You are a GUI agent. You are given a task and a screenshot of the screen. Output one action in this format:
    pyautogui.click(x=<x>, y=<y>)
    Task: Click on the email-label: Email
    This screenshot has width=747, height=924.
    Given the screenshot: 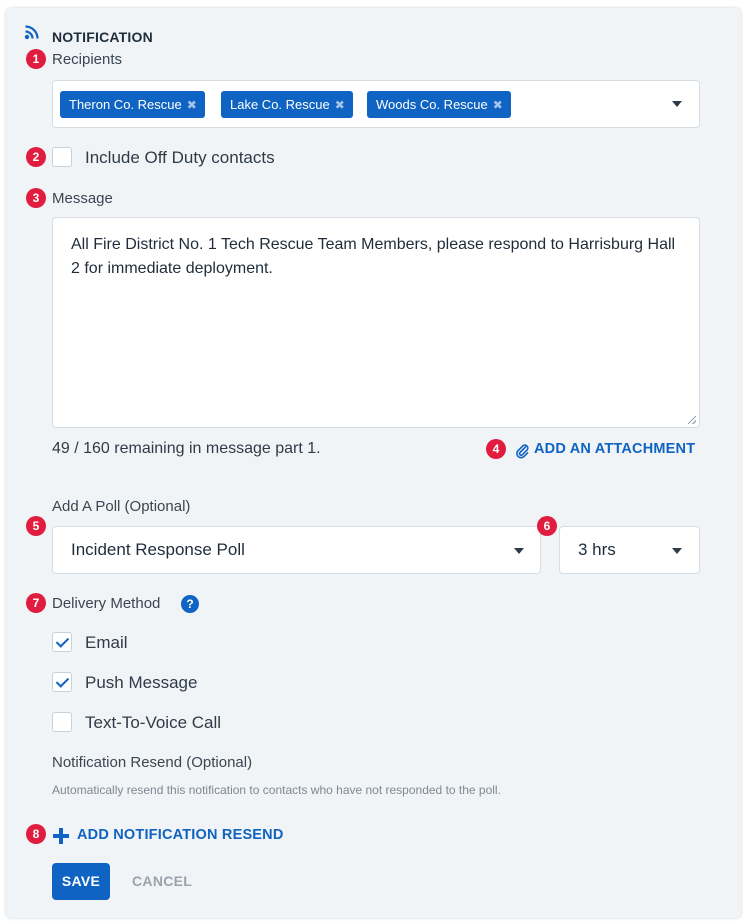 What is the action you would take?
    pyautogui.click(x=106, y=642)
    